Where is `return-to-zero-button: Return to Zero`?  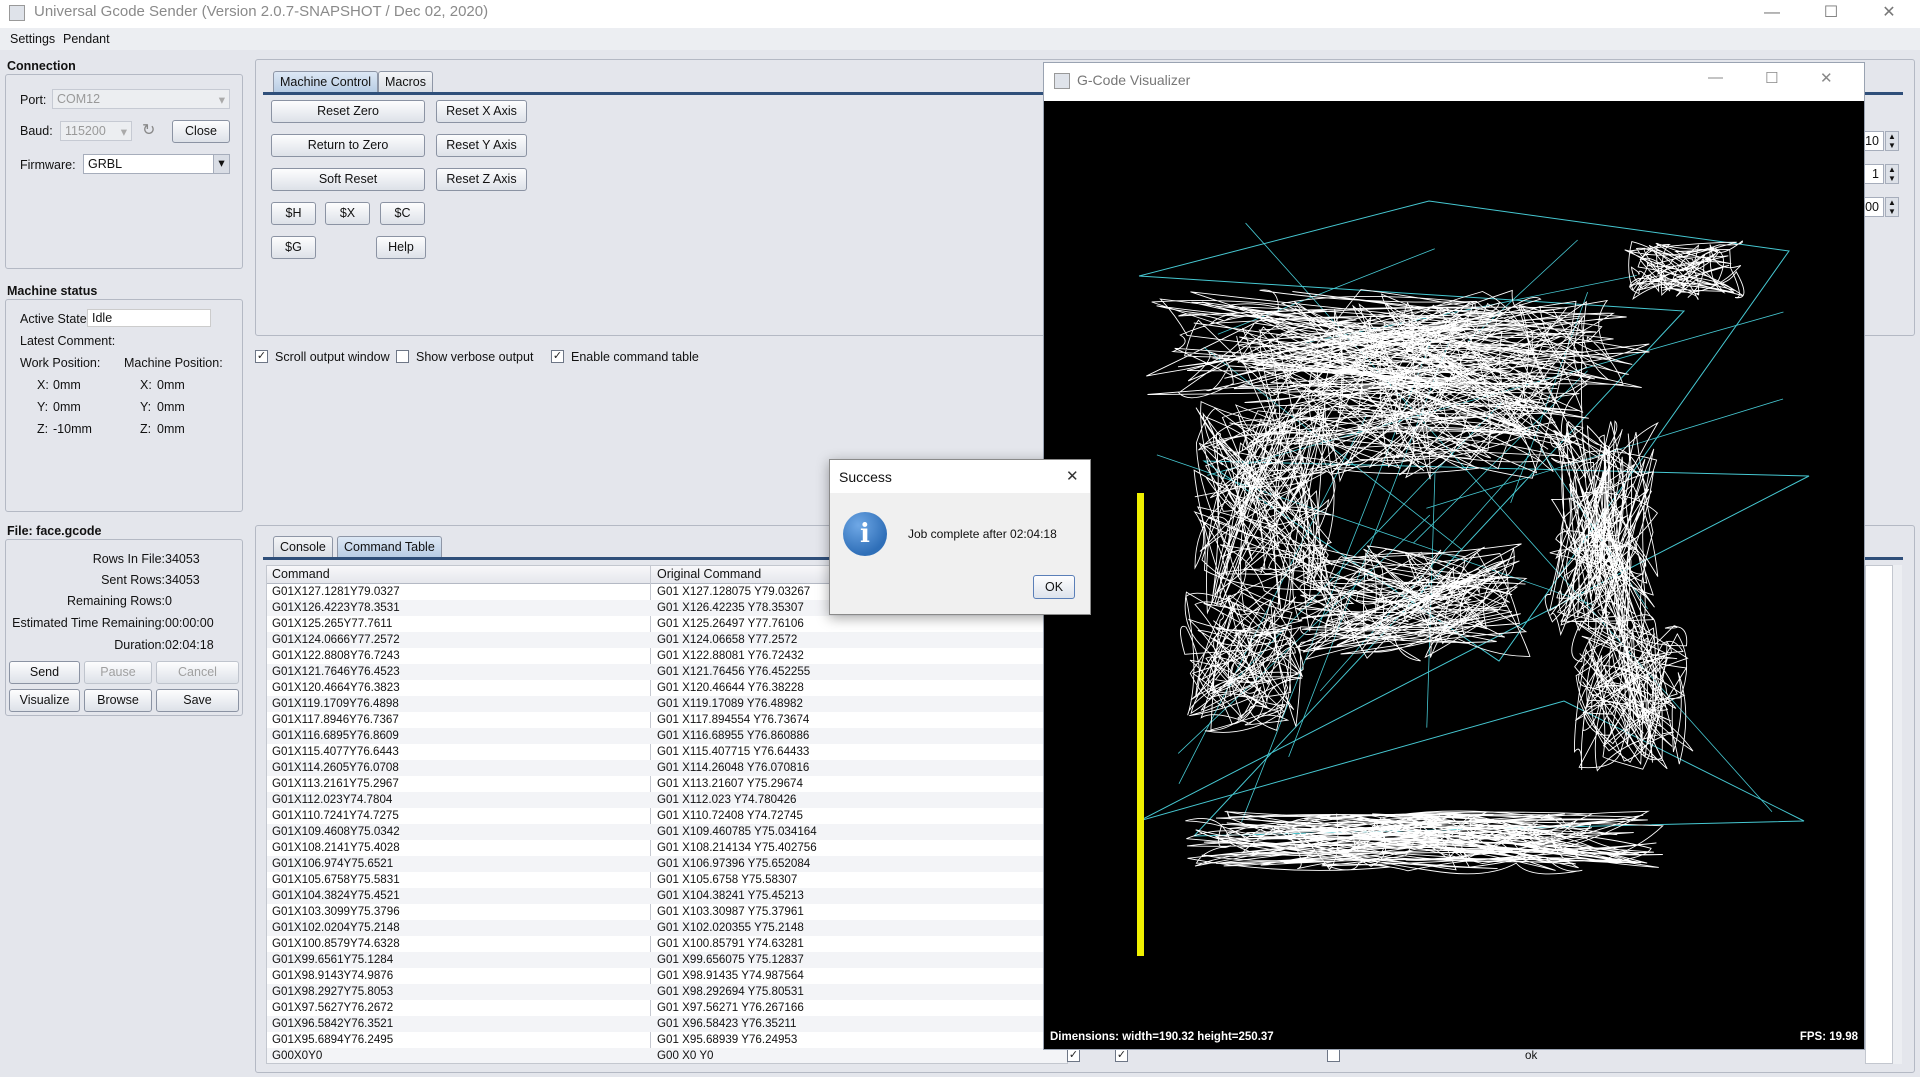 return-to-zero-button: Return to Zero is located at coordinates (348, 145).